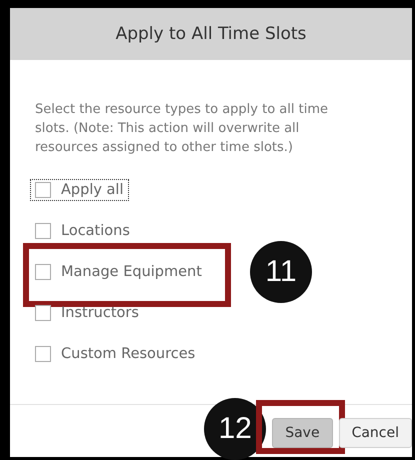  What do you see at coordinates (235, 429) in the screenshot?
I see `step-number: 12` at bounding box center [235, 429].